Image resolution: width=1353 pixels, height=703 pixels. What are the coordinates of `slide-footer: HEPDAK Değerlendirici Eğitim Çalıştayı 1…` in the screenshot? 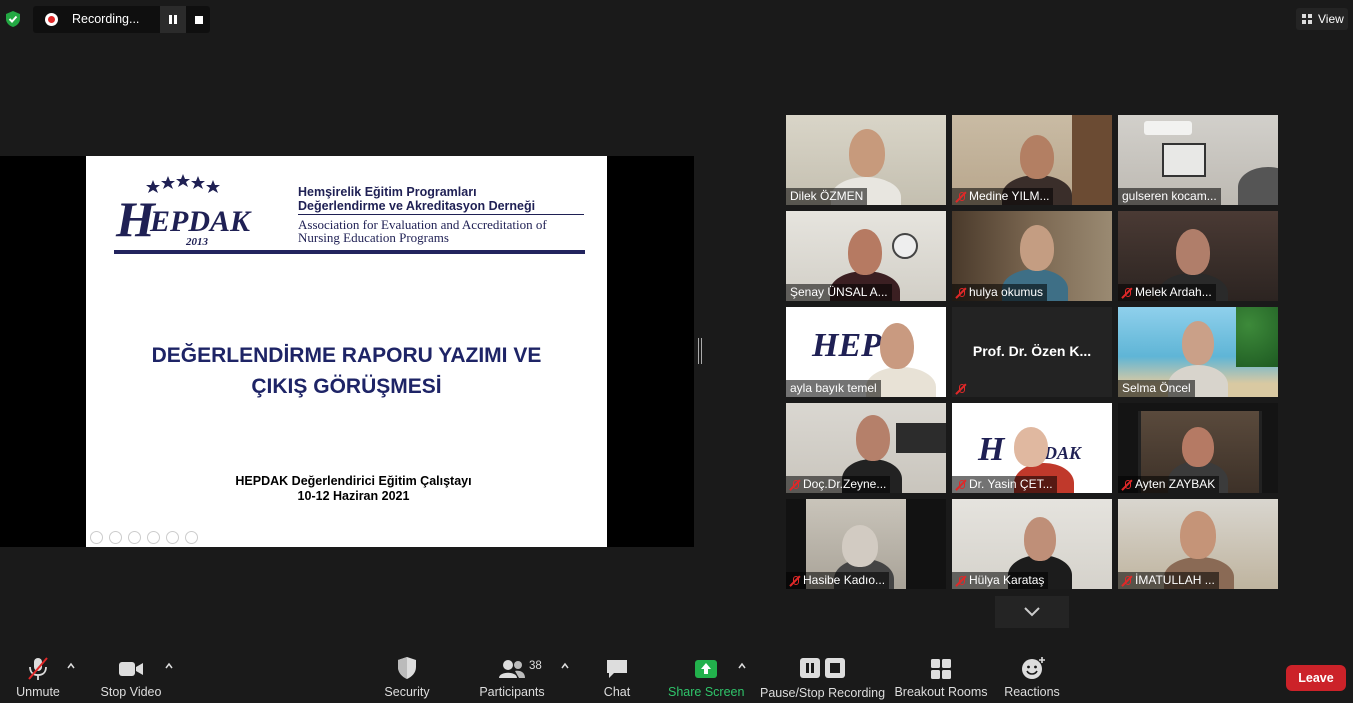 It's located at (353, 489).